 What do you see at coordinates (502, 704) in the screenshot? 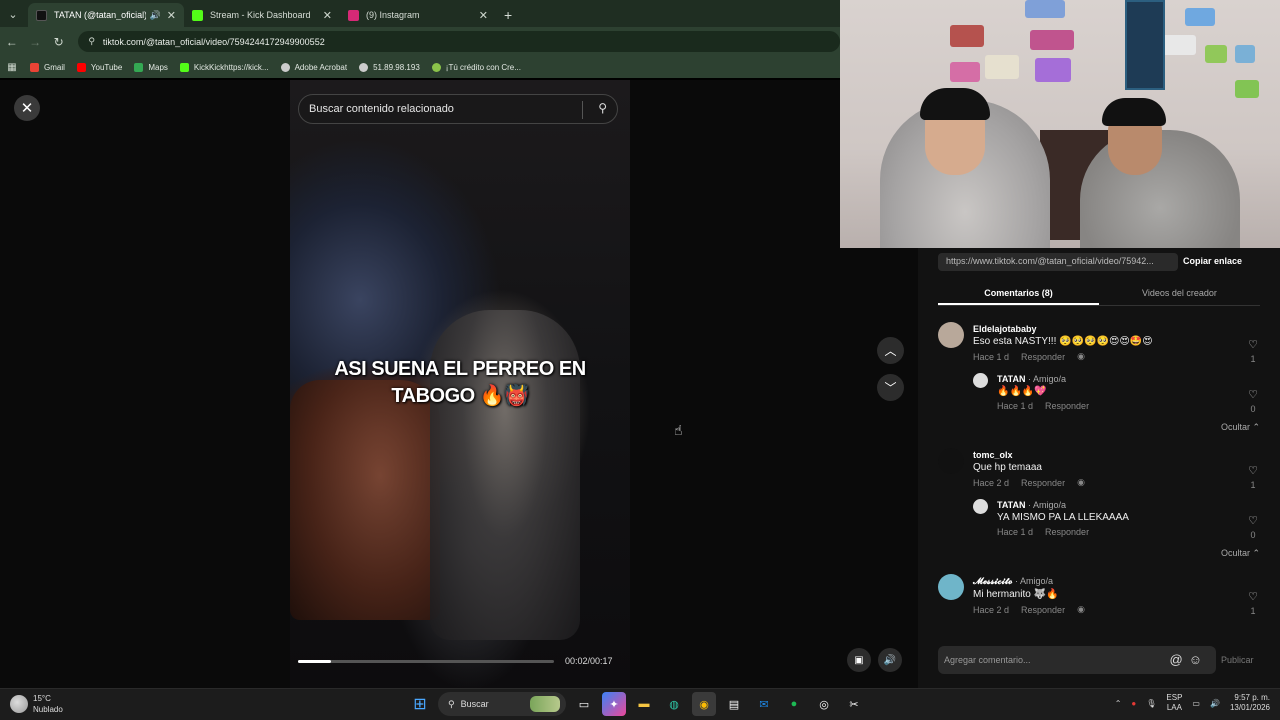
I see `taskbar-search: ⚲ Buscar` at bounding box center [502, 704].